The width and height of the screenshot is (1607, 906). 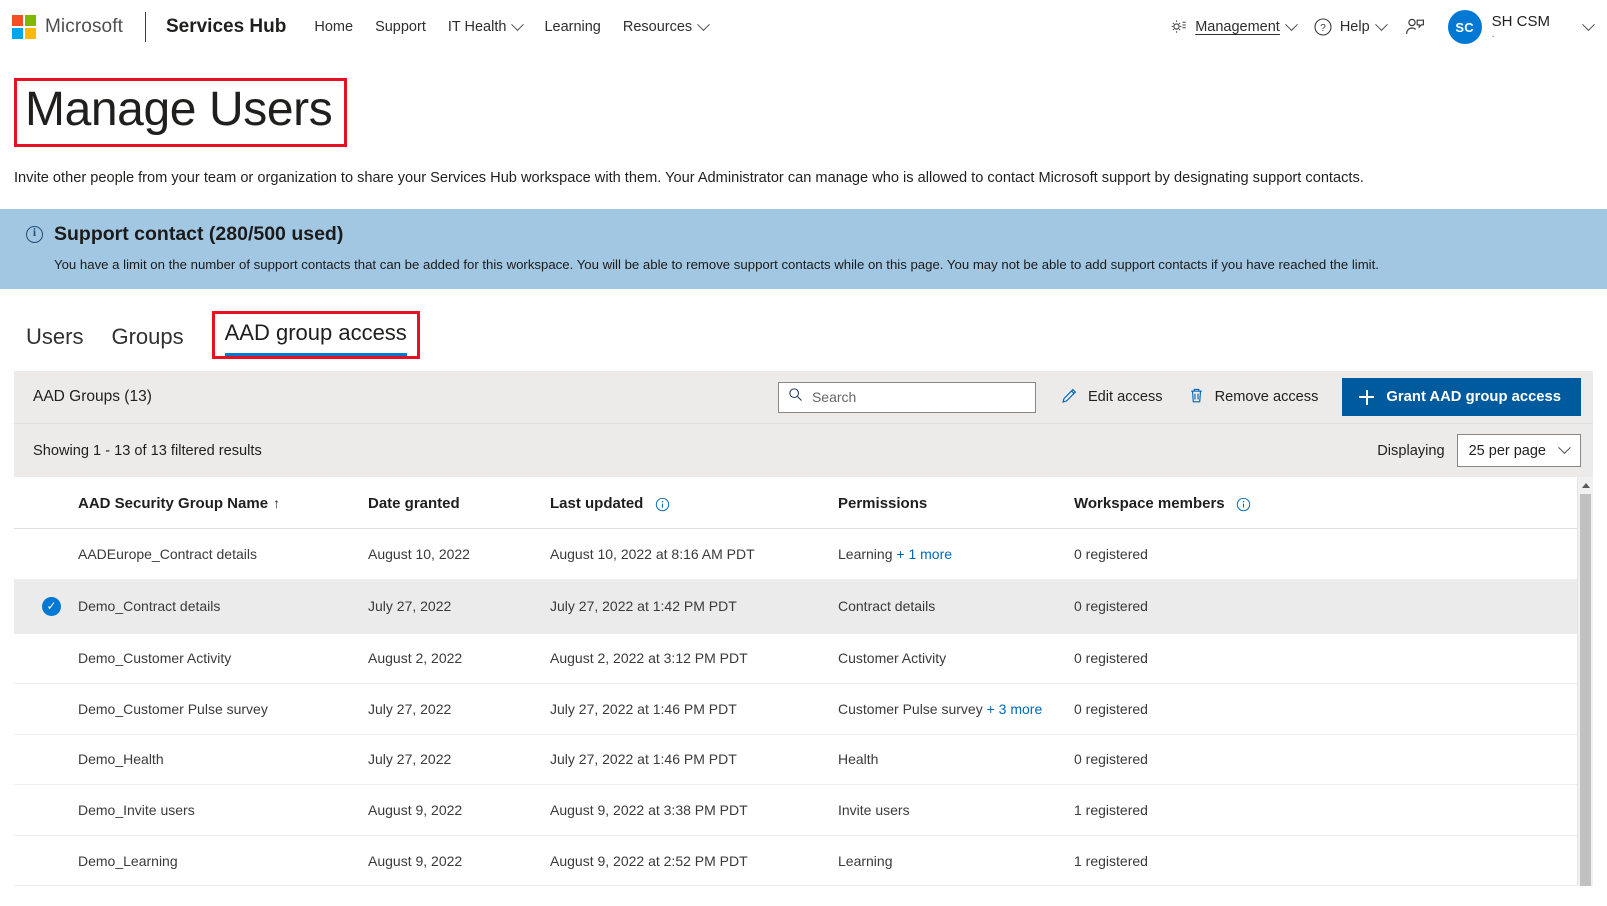 What do you see at coordinates (223, 709) in the screenshot?
I see `cell-group-name: Demo_Customer Pulse survey` at bounding box center [223, 709].